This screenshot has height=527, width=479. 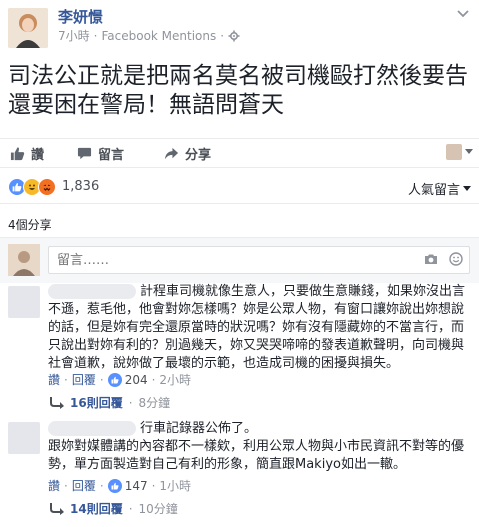 What do you see at coordinates (74, 35) in the screenshot?
I see `post-time: 7小時` at bounding box center [74, 35].